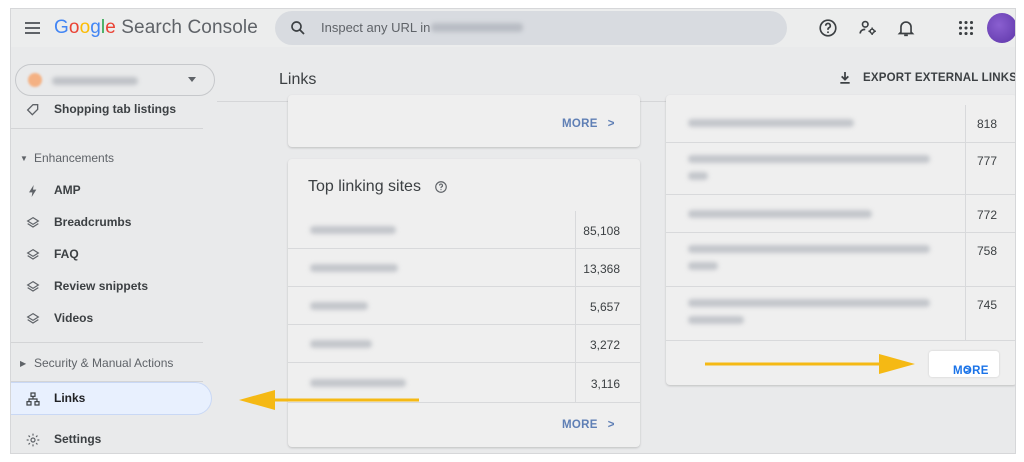 This screenshot has height=462, width=1024. I want to click on table-row: 3,272, so click(464, 344).